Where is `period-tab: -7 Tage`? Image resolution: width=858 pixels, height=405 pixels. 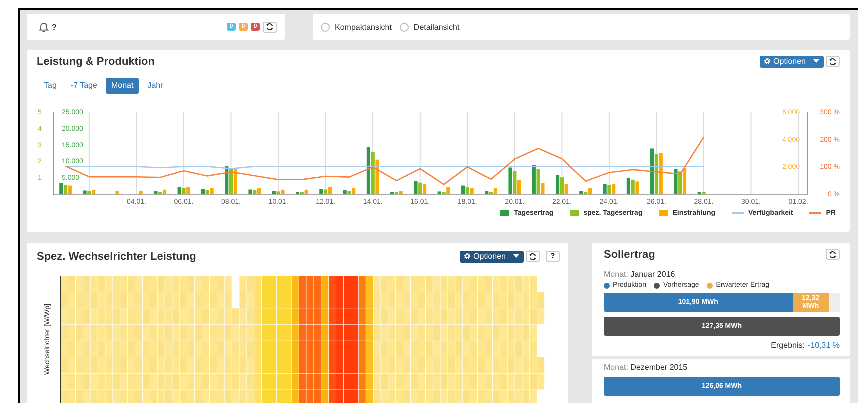
period-tab: -7 Tage is located at coordinates (84, 86).